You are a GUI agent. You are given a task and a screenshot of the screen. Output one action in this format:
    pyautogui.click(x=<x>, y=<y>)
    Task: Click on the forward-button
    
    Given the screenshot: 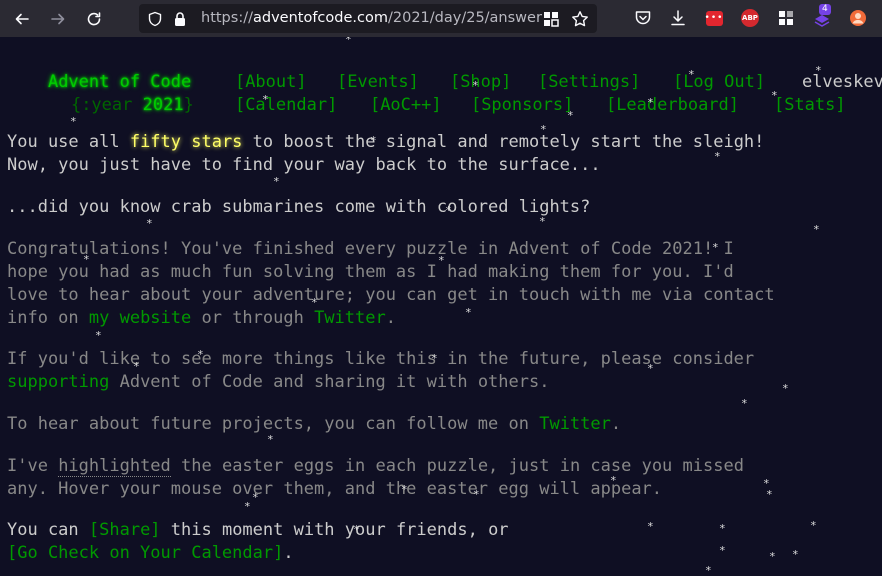 What is the action you would take?
    pyautogui.click(x=58, y=18)
    